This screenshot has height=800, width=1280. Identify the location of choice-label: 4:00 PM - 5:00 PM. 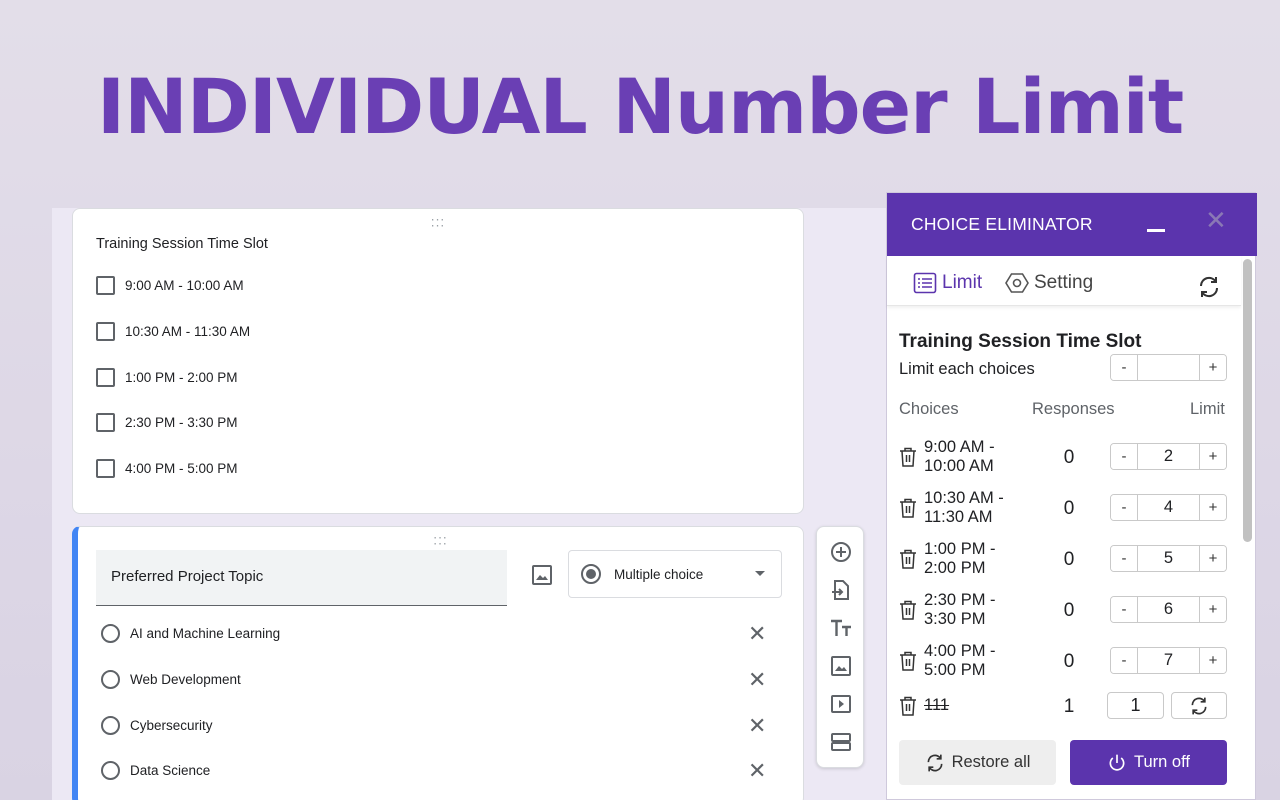
(960, 661).